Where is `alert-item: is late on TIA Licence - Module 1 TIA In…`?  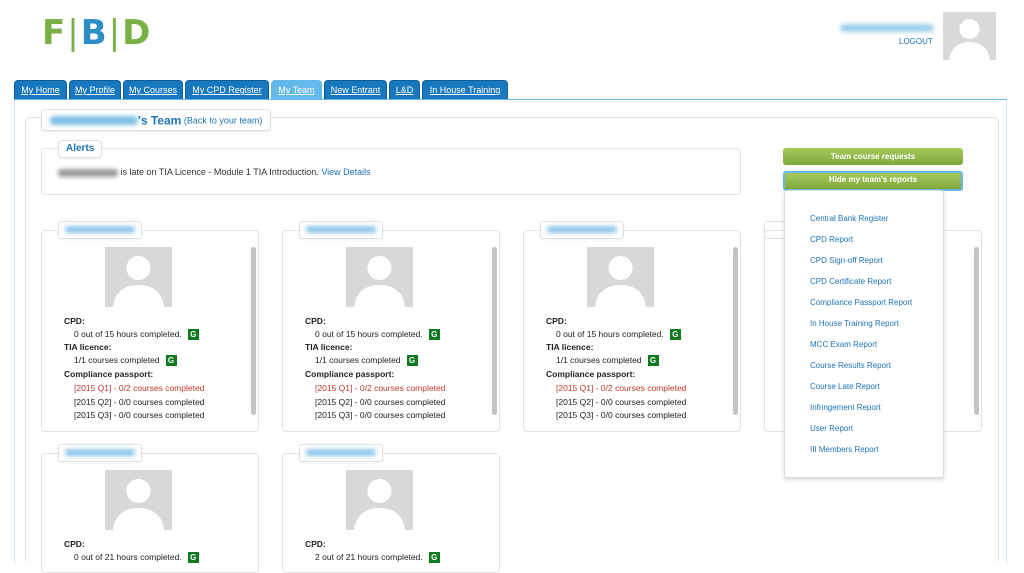
alert-item: is late on TIA Licence - Module 1 TIA In… is located at coordinates (214, 172).